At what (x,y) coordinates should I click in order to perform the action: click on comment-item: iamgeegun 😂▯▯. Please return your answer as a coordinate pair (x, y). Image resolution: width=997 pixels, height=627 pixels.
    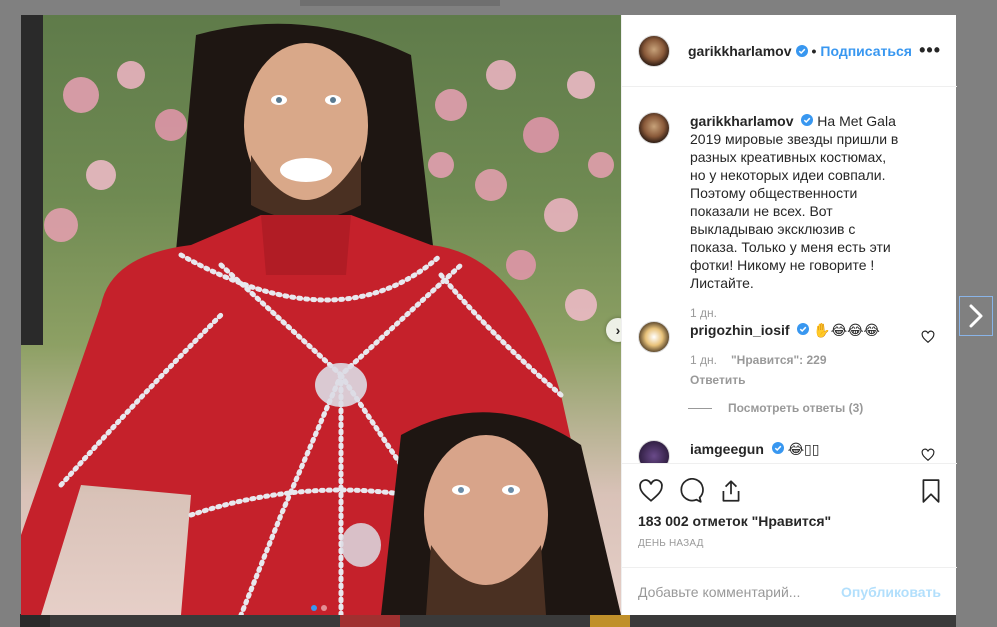
    Looking at the image, I should click on (789, 451).